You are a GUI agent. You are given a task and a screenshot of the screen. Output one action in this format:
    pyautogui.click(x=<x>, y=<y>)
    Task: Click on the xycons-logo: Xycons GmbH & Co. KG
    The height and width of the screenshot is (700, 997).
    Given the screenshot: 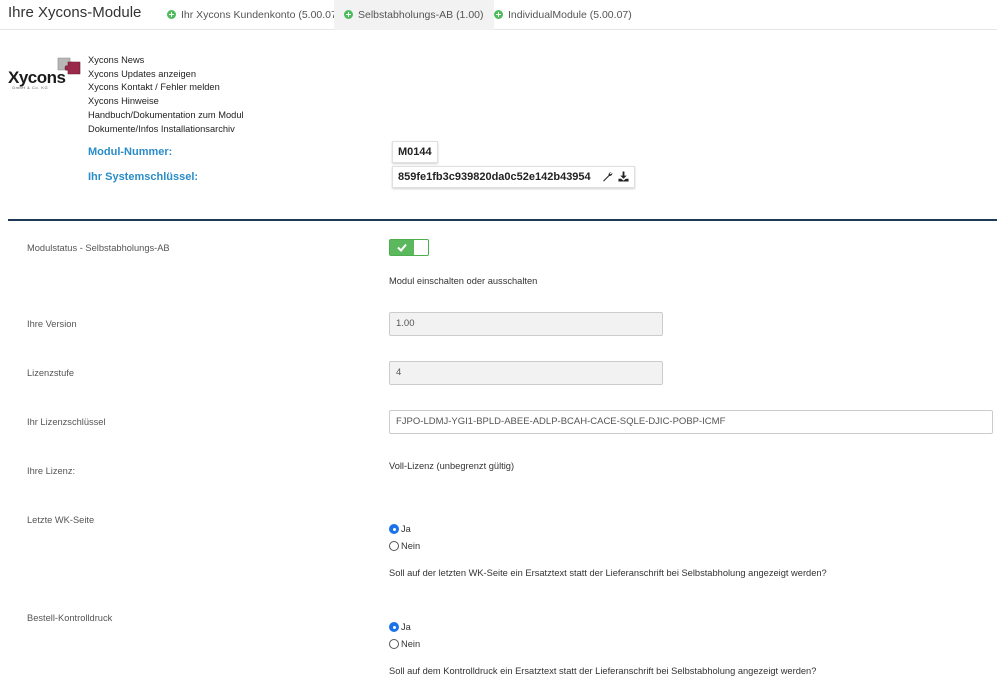 What is the action you would take?
    pyautogui.click(x=48, y=74)
    